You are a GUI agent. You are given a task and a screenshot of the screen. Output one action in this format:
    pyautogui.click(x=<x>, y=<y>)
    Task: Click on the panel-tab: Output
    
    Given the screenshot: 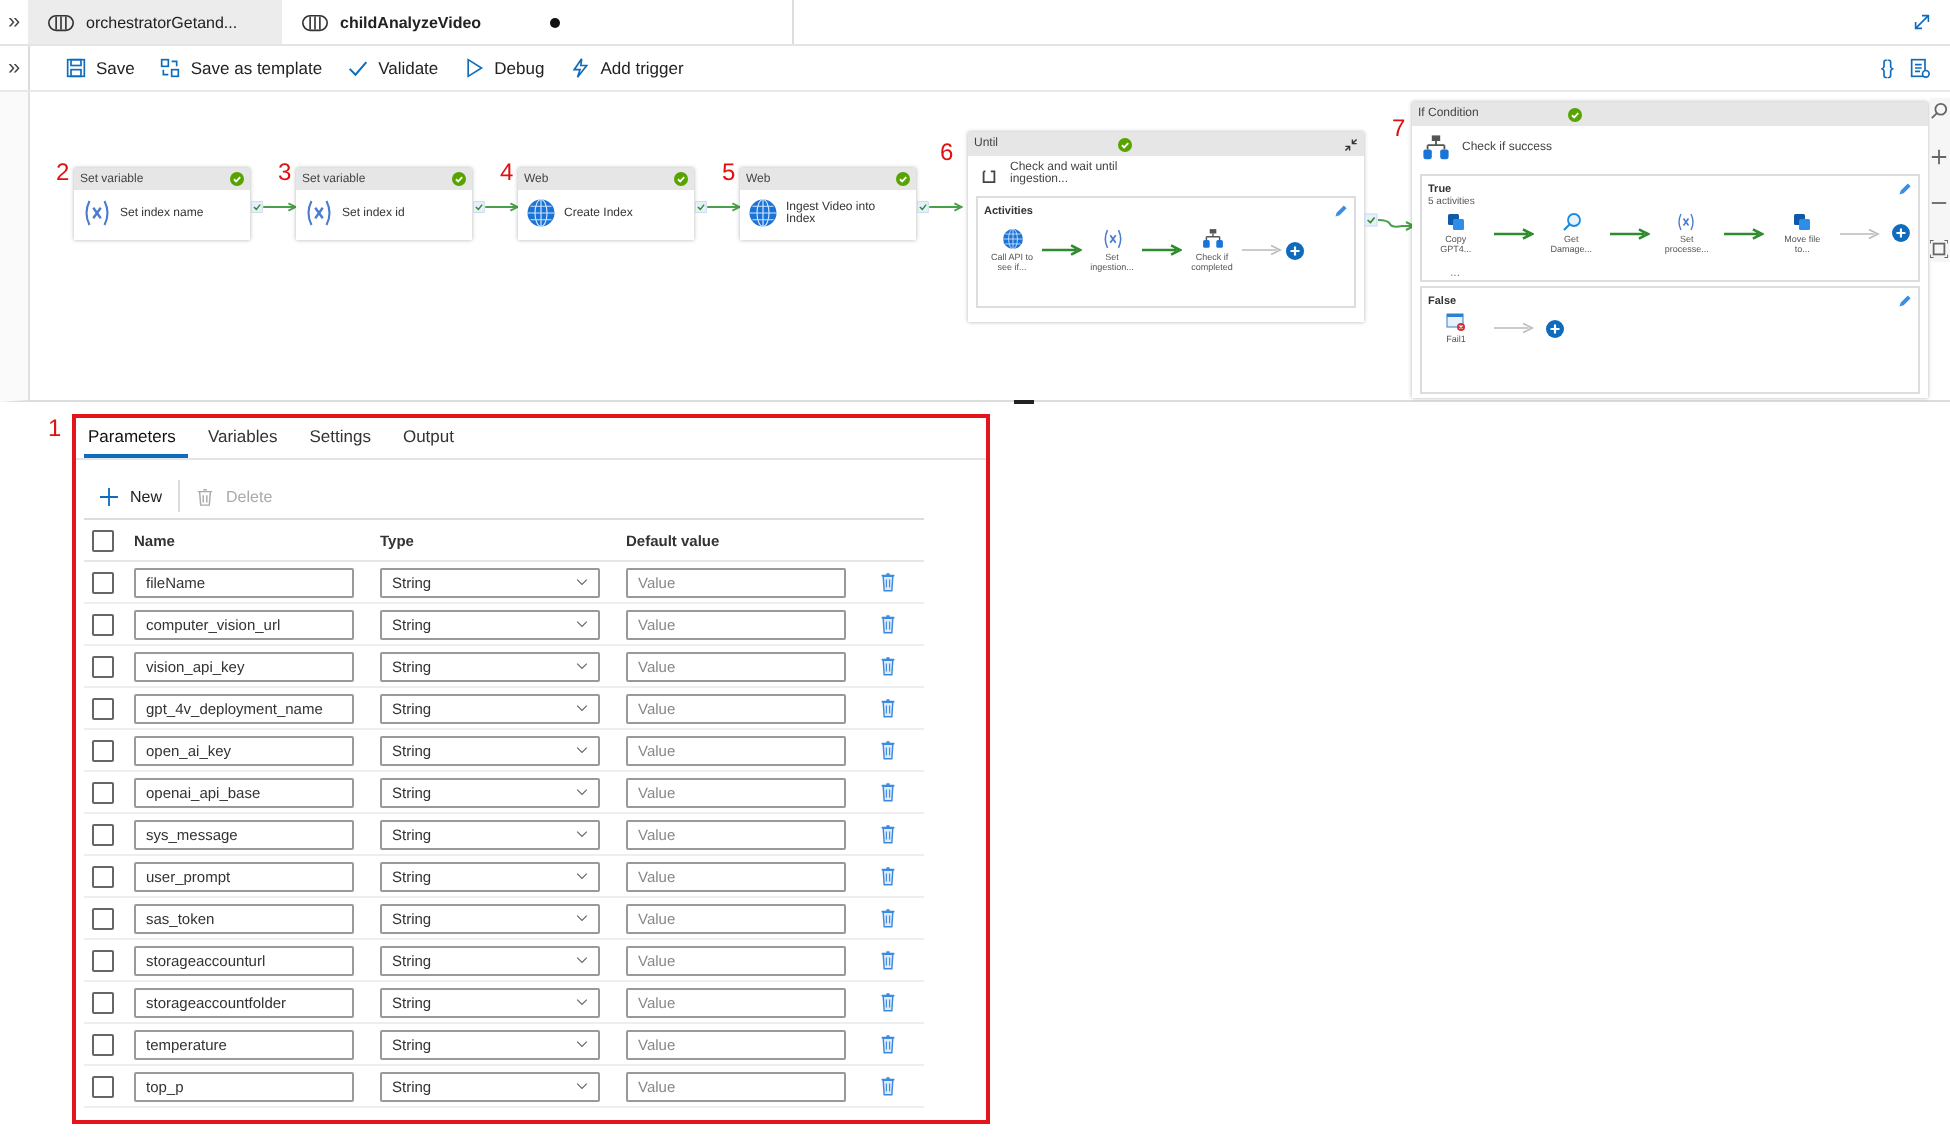 What is the action you would take?
    pyautogui.click(x=432, y=438)
    